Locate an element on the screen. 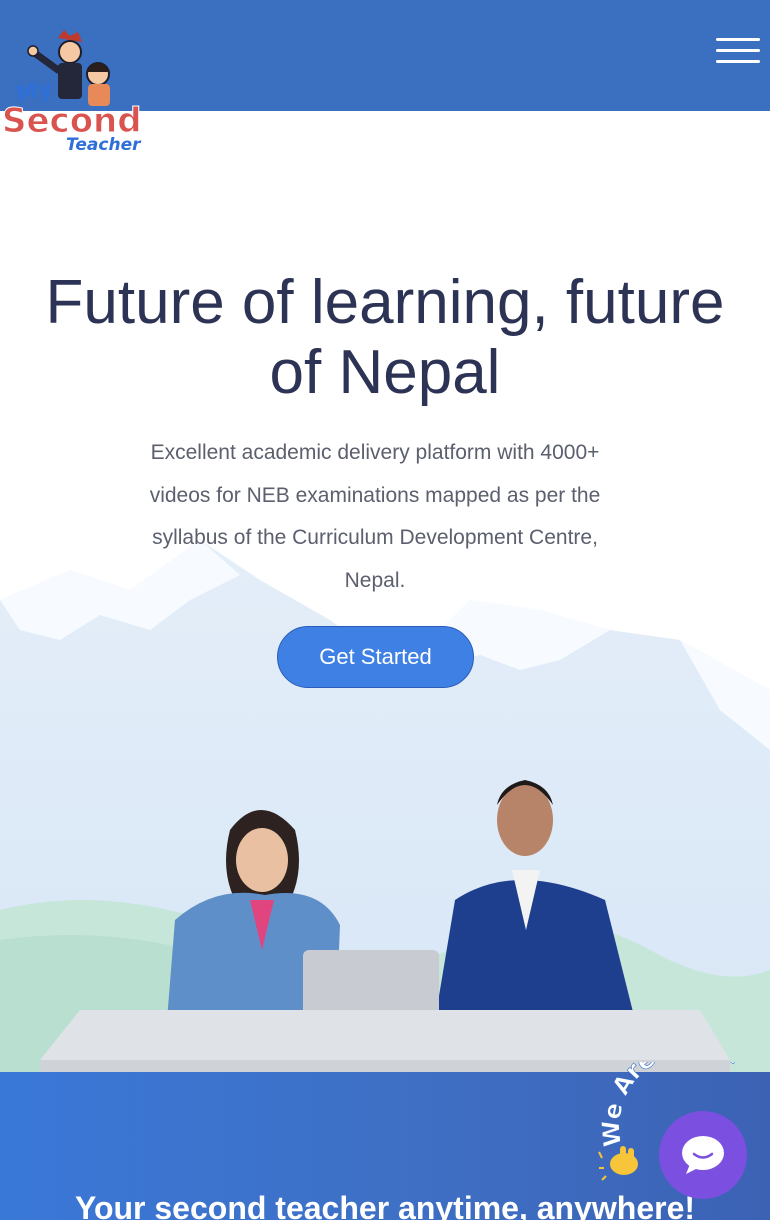 The width and height of the screenshot is (770, 1220). waving-hand-icon is located at coordinates (618, 1163).